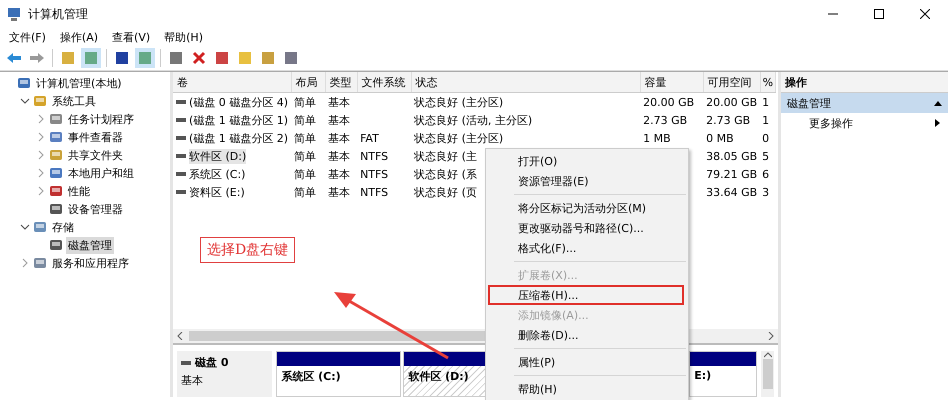 Image resolution: width=948 pixels, height=400 pixels. What do you see at coordinates (95, 209) in the screenshot?
I see `tree-item: 设备管理器` at bounding box center [95, 209].